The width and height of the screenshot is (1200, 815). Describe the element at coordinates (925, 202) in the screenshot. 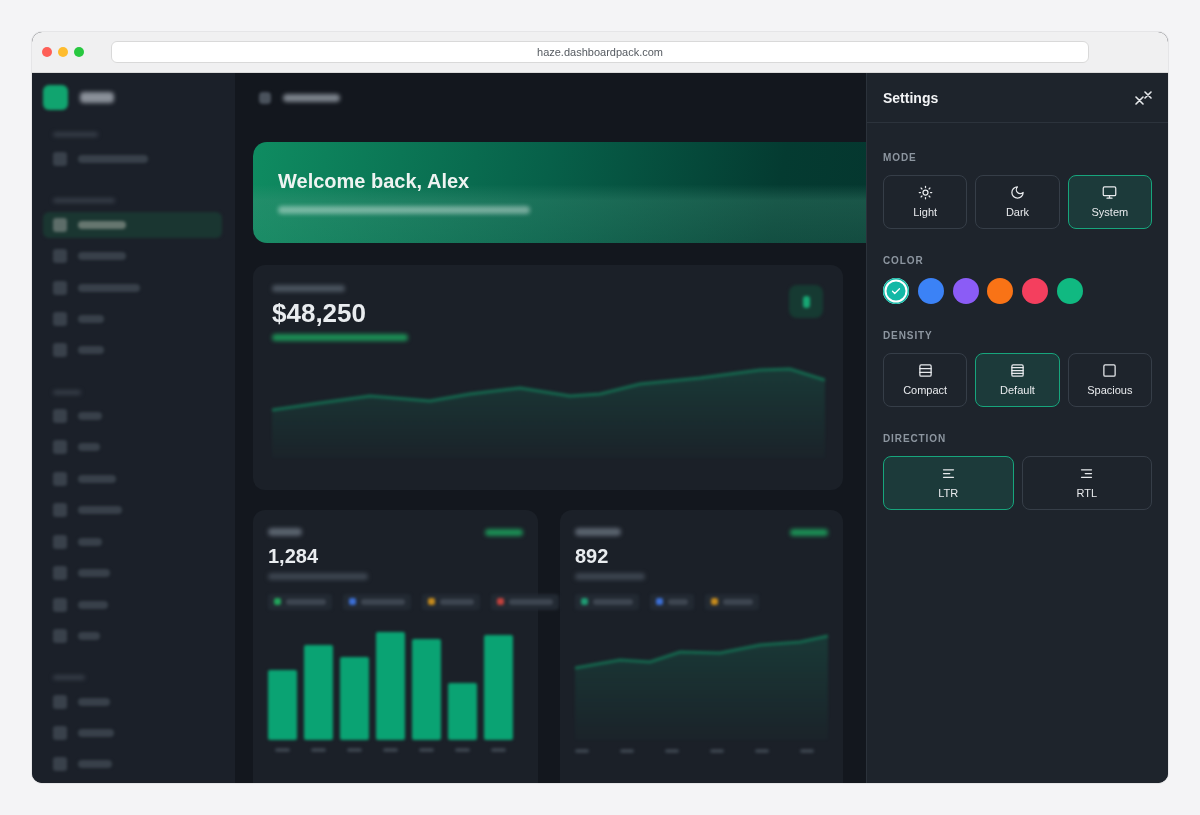

I see `option-button: Light` at that location.